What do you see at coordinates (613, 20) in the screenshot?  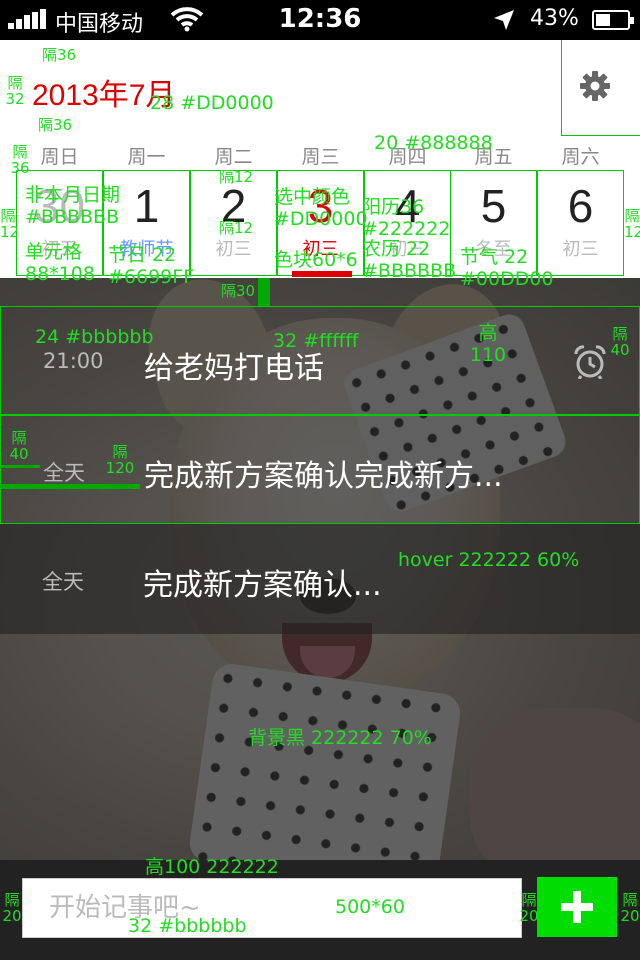 I see `battery-icon` at bounding box center [613, 20].